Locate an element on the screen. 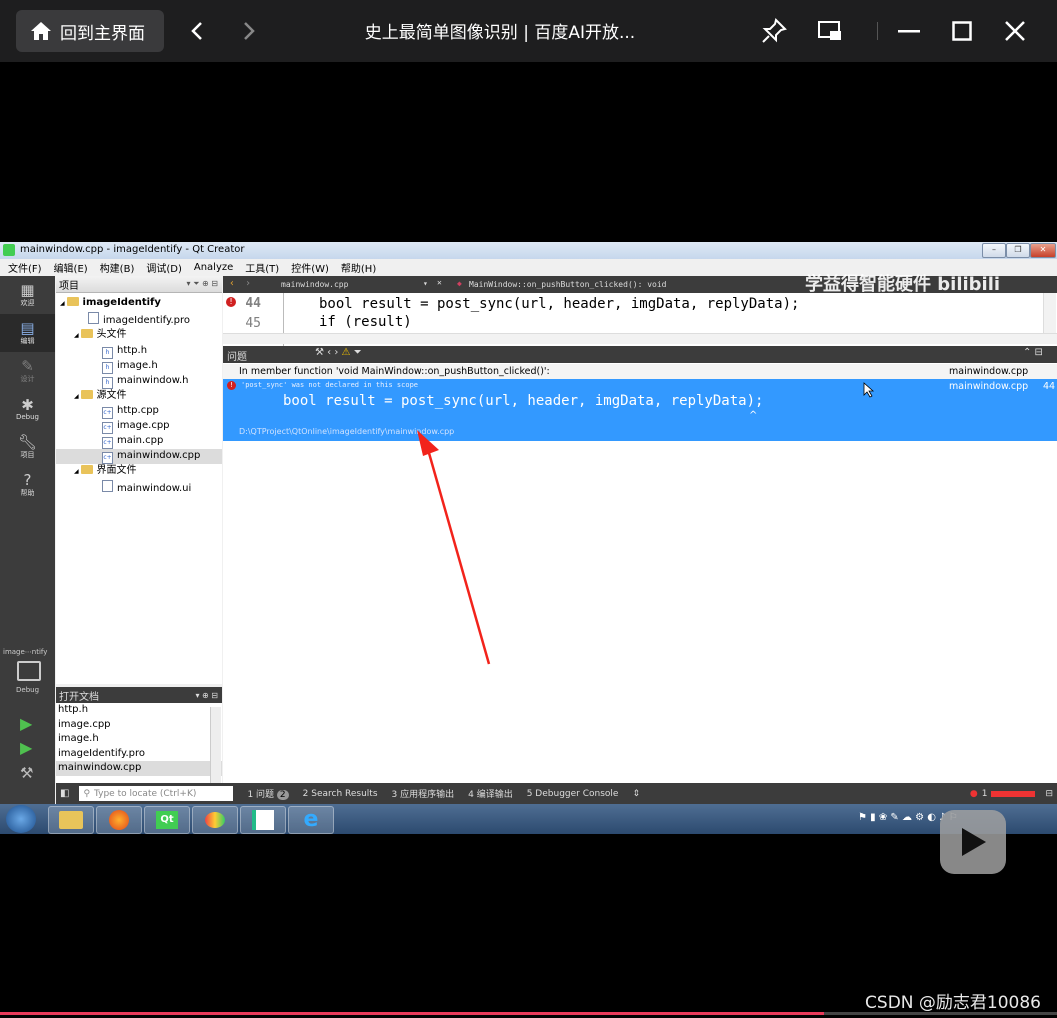 The height and width of the screenshot is (1018, 1057). win-close-icon: ✕ is located at coordinates (1043, 250).